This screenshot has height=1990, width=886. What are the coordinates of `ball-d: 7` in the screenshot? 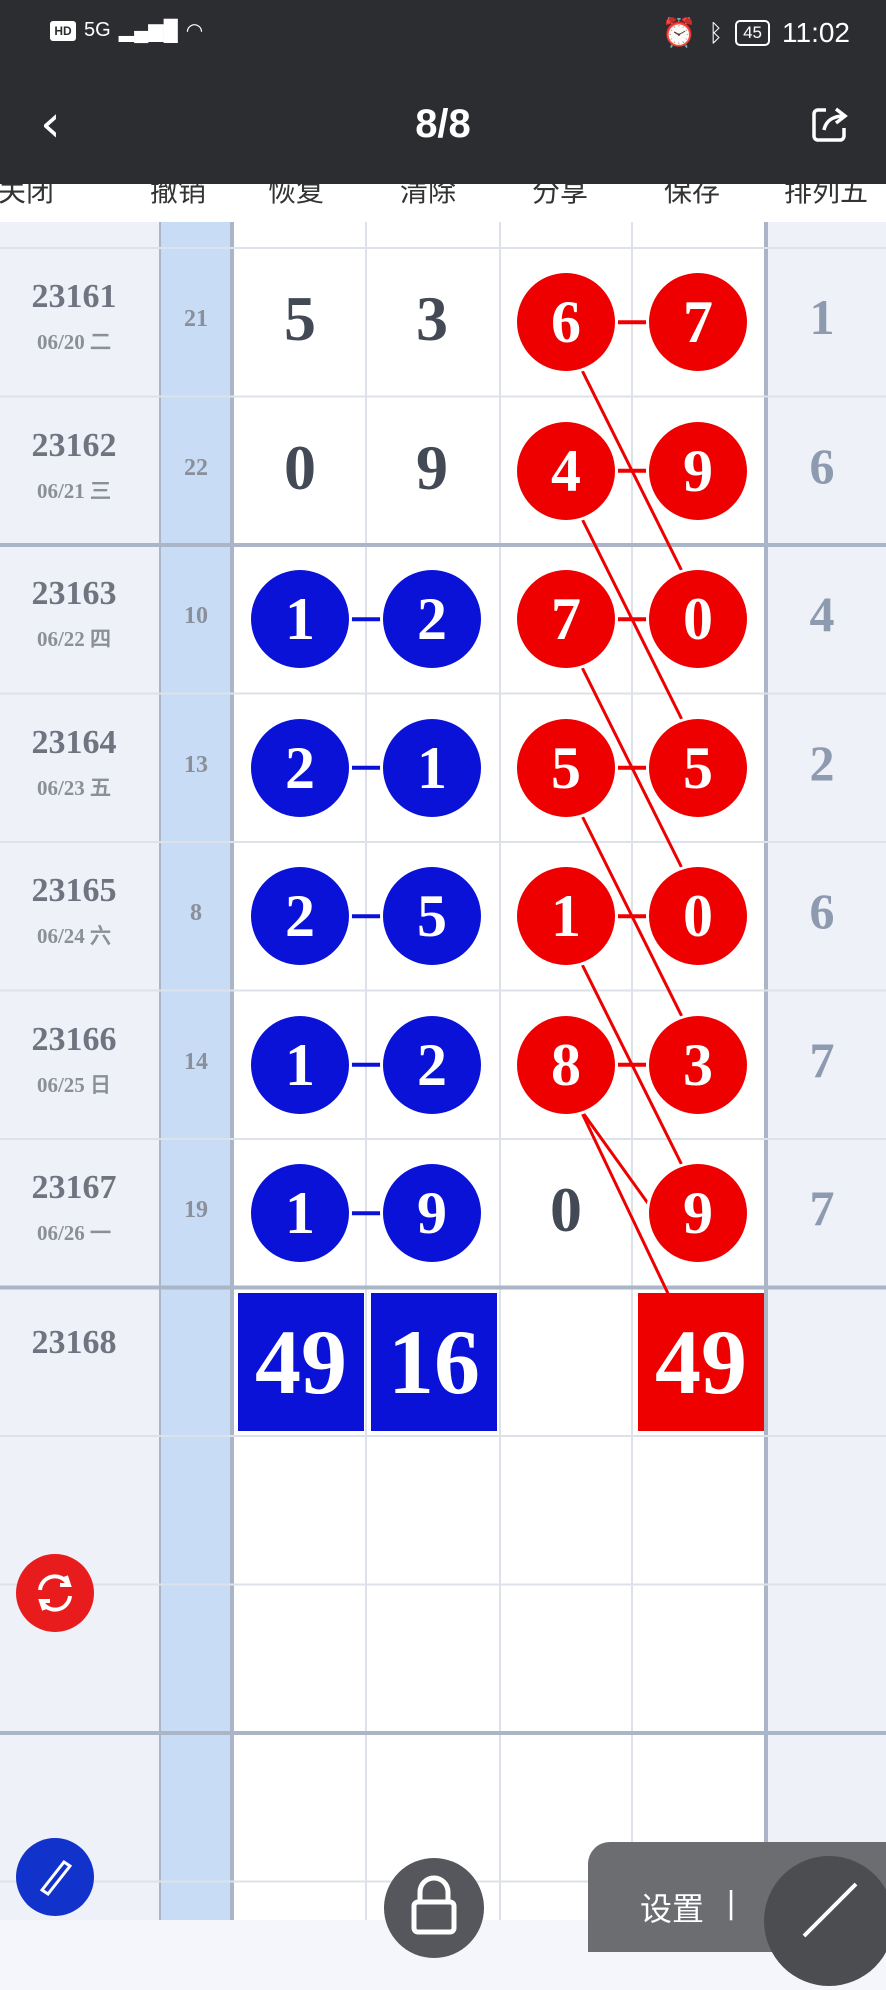 It's located at (698, 322).